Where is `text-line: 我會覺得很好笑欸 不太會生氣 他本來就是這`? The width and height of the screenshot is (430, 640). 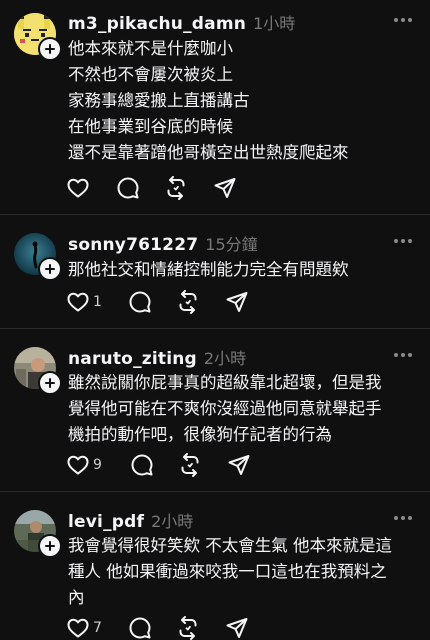 text-line: 我會覺得很好笑欸 不太會生氣 他本來就是這 is located at coordinates (230, 545).